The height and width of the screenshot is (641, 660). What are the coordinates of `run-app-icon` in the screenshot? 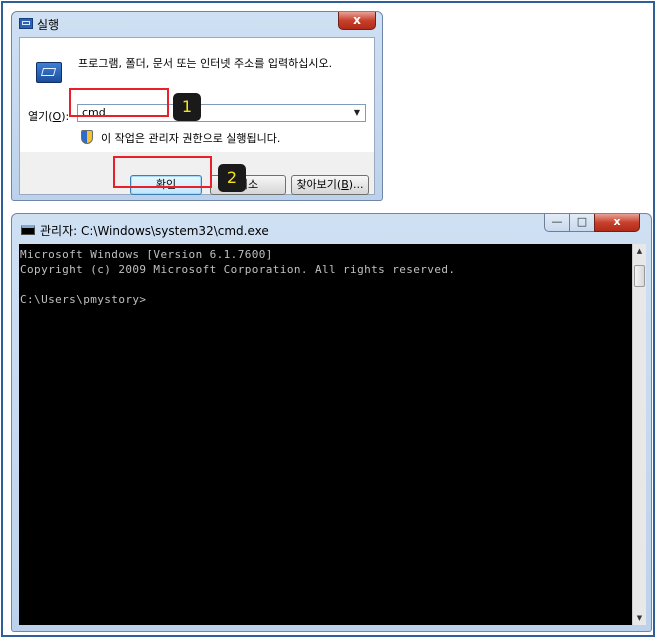 It's located at (49, 72).